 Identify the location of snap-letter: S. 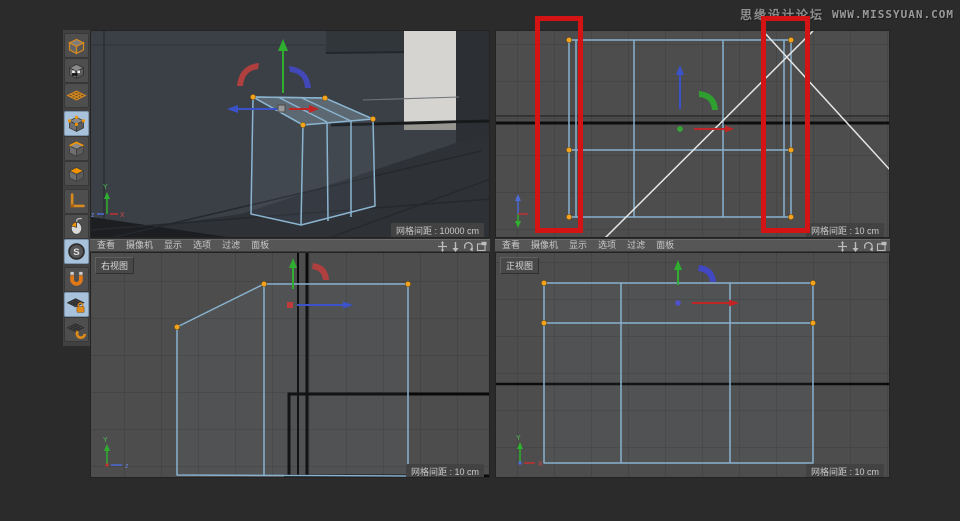
(76, 252).